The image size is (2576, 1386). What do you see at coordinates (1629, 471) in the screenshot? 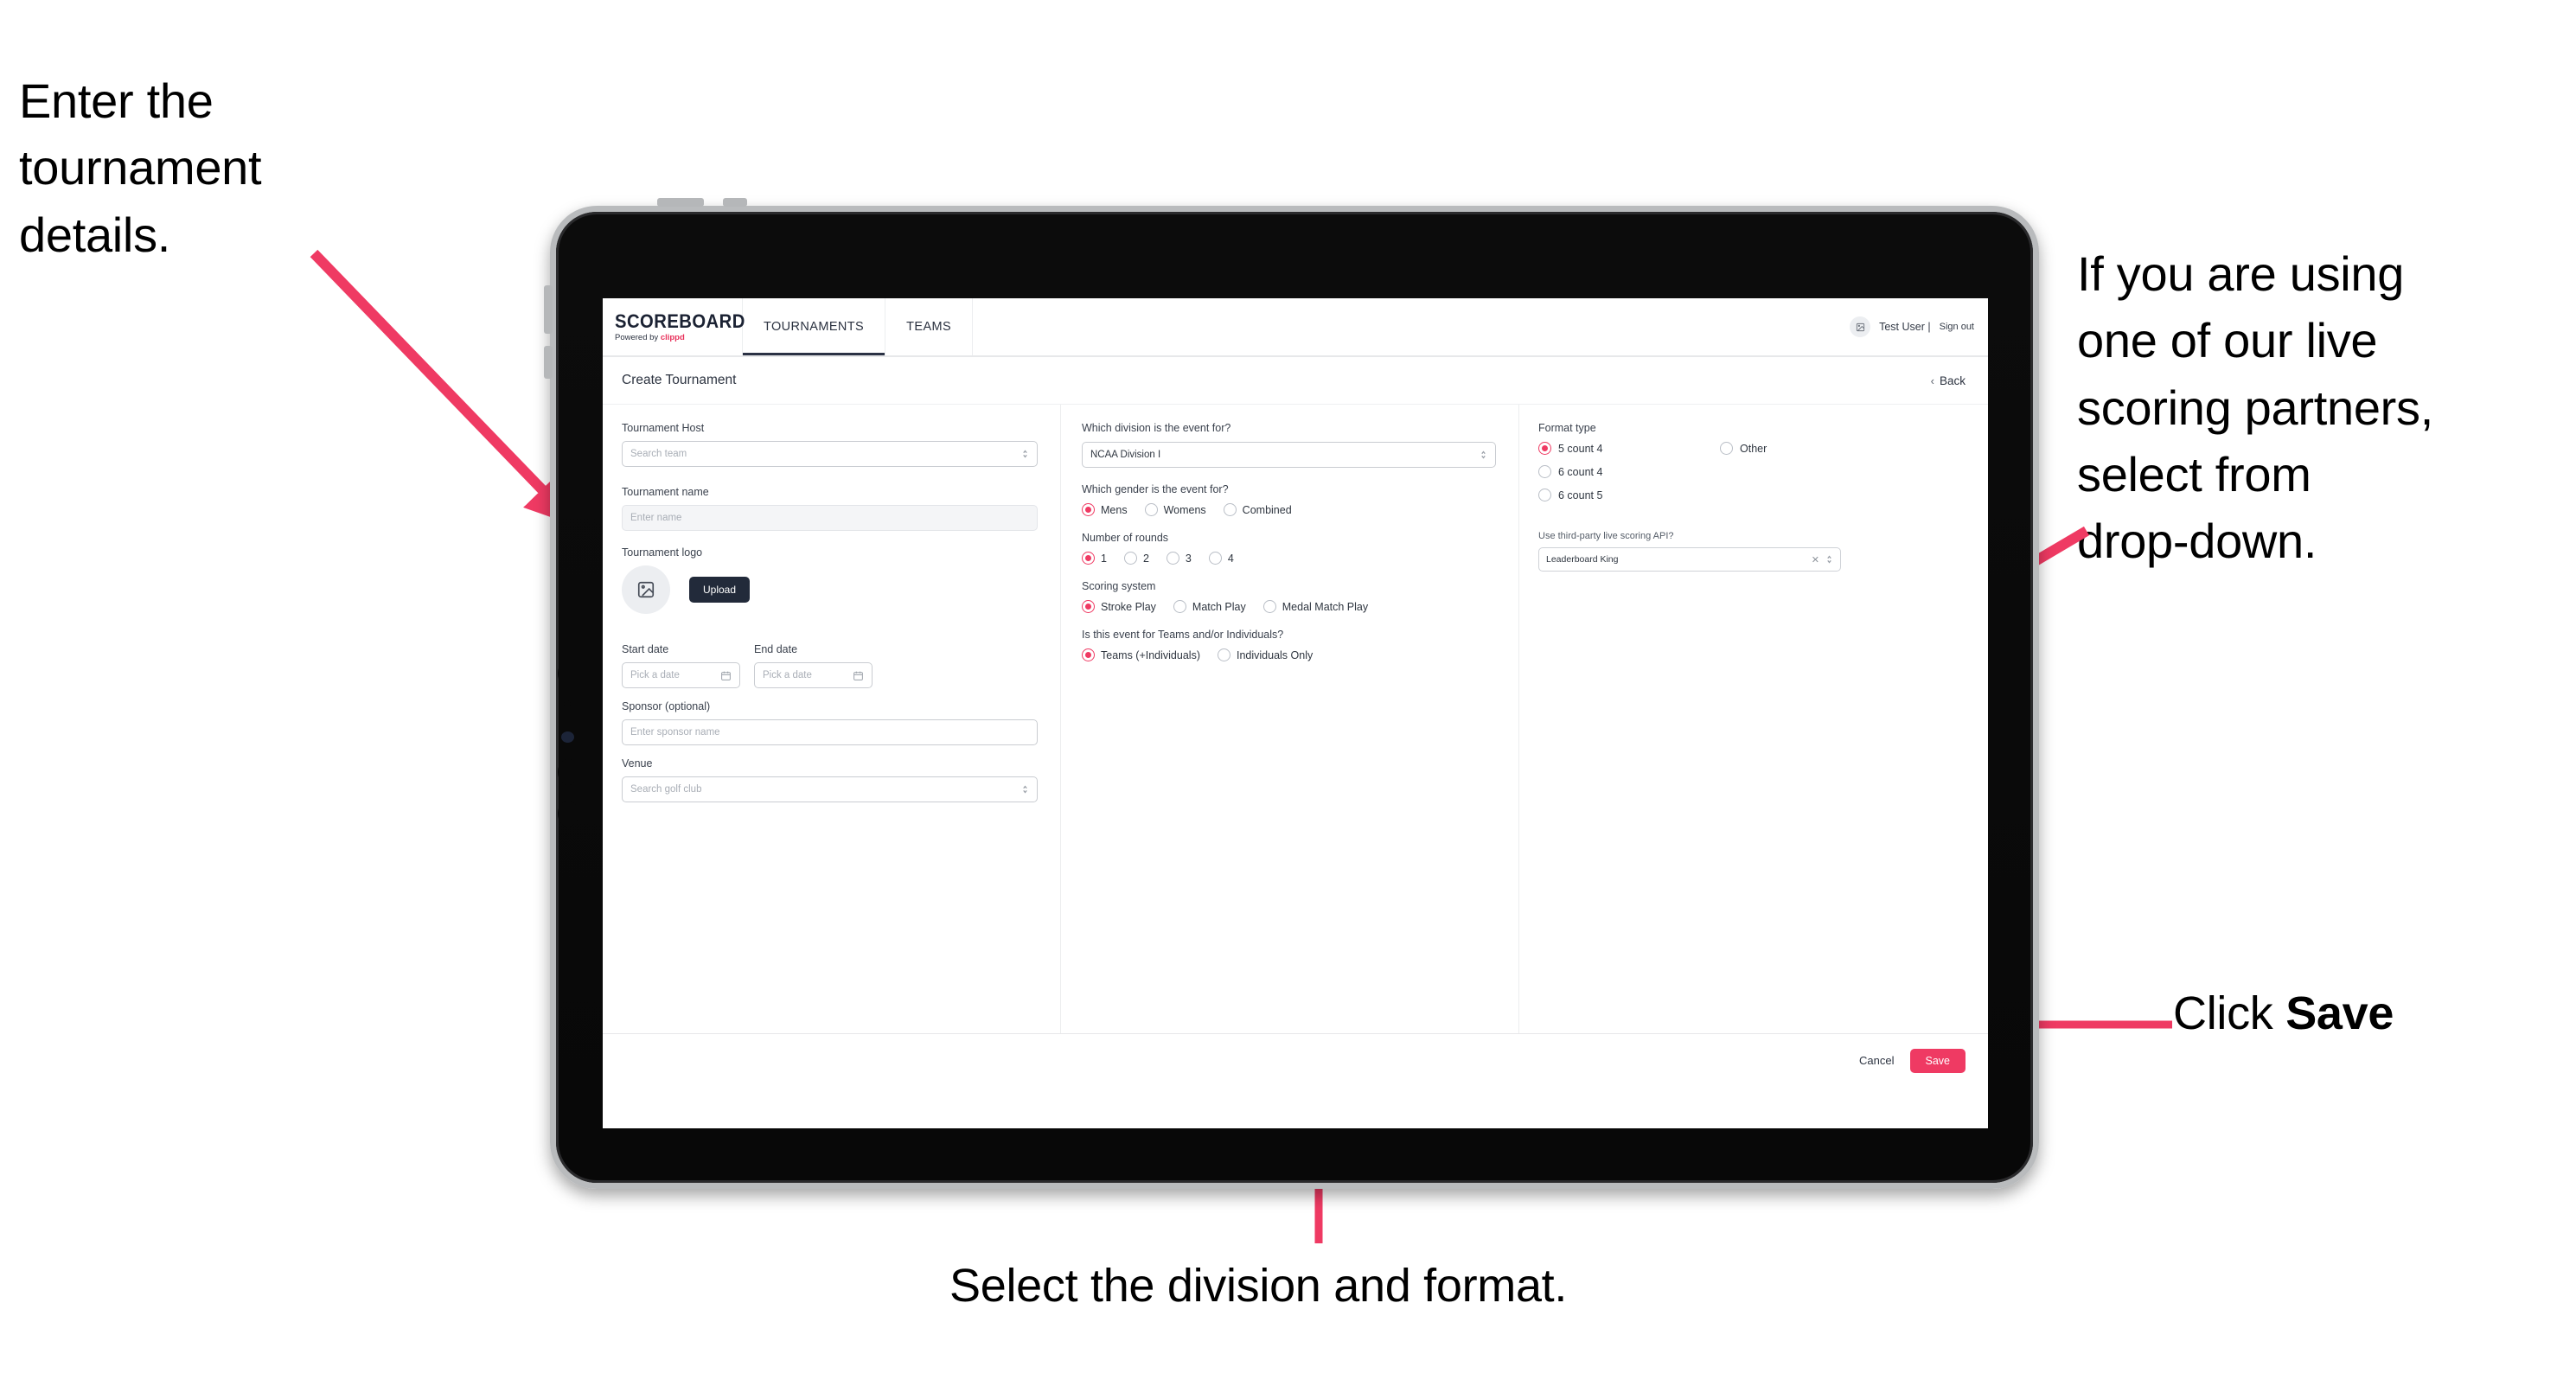
I see `format-option-6-count-4: 6 count 4` at bounding box center [1629, 471].